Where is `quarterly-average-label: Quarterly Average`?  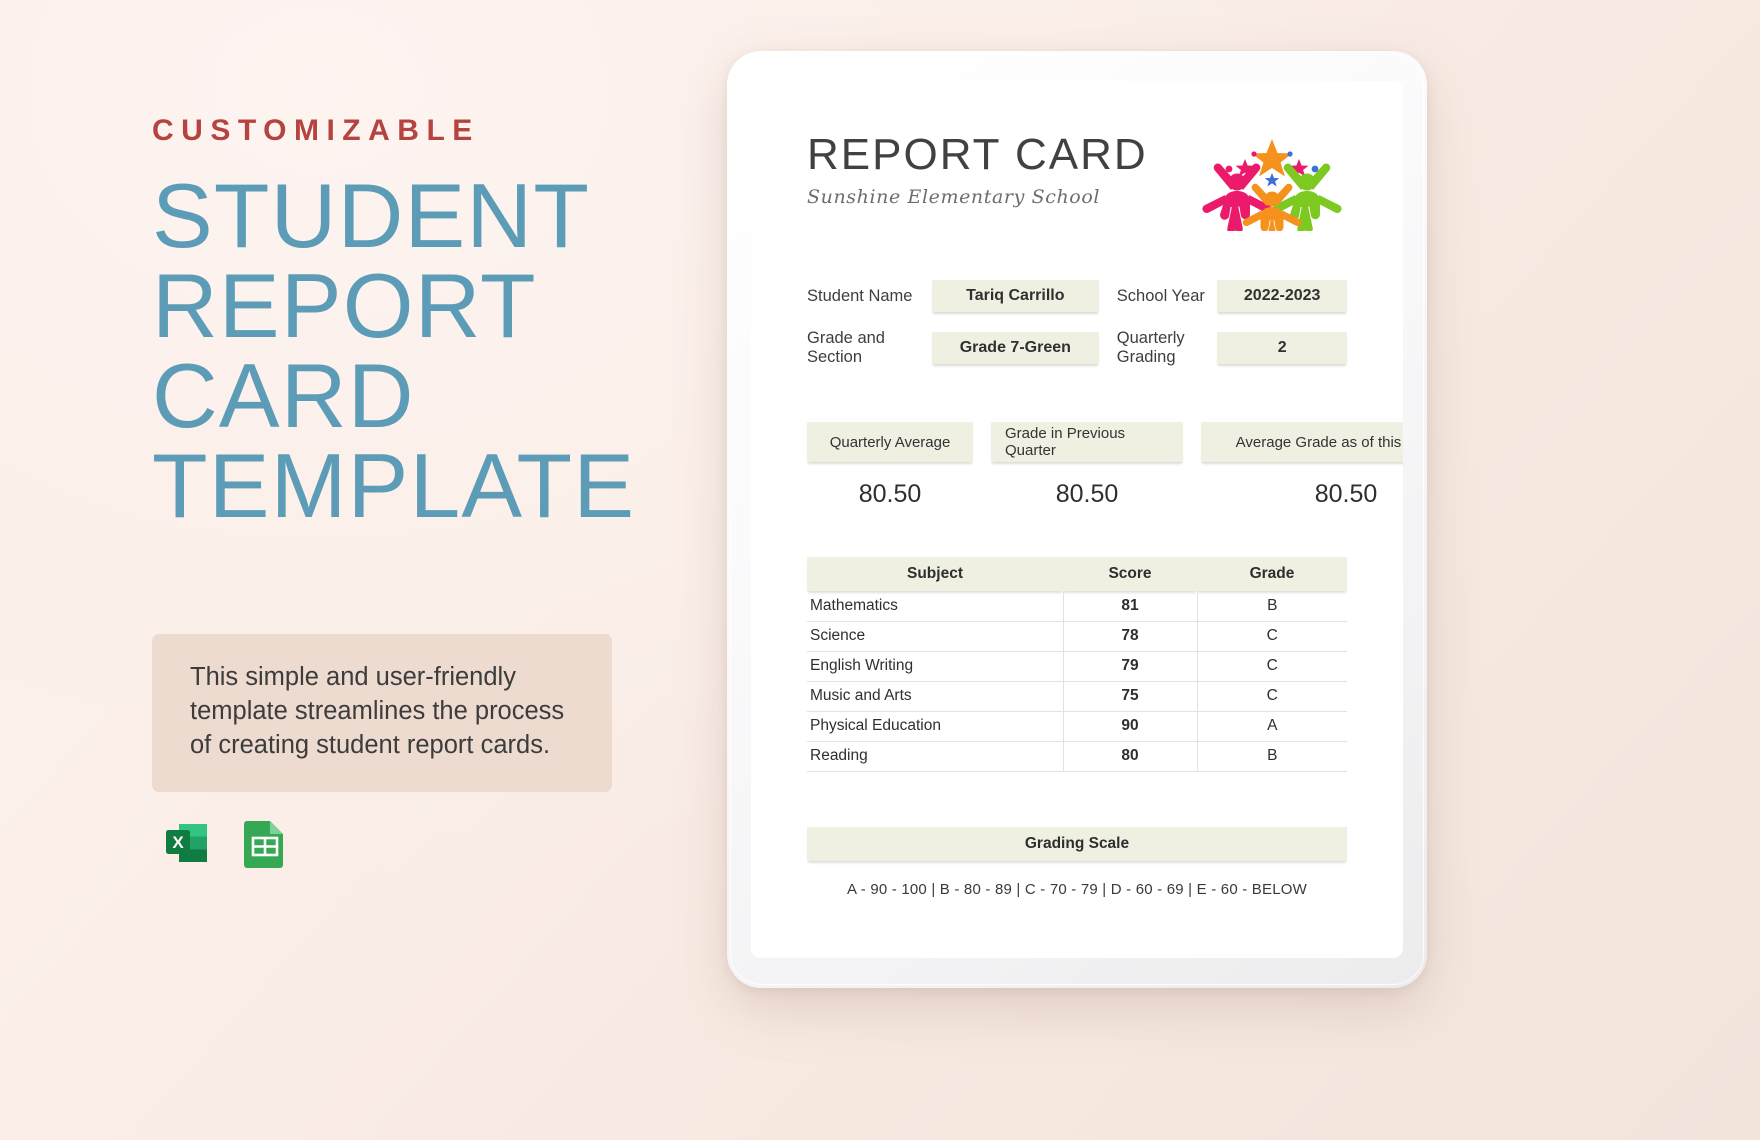
quarterly-average-label: Quarterly Average is located at coordinates (890, 442).